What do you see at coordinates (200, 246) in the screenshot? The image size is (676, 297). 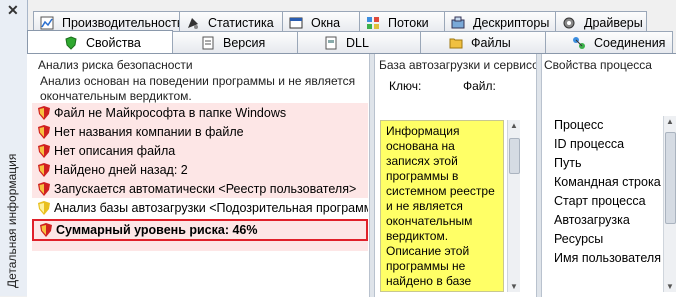 I see `list-item-spacer` at bounding box center [200, 246].